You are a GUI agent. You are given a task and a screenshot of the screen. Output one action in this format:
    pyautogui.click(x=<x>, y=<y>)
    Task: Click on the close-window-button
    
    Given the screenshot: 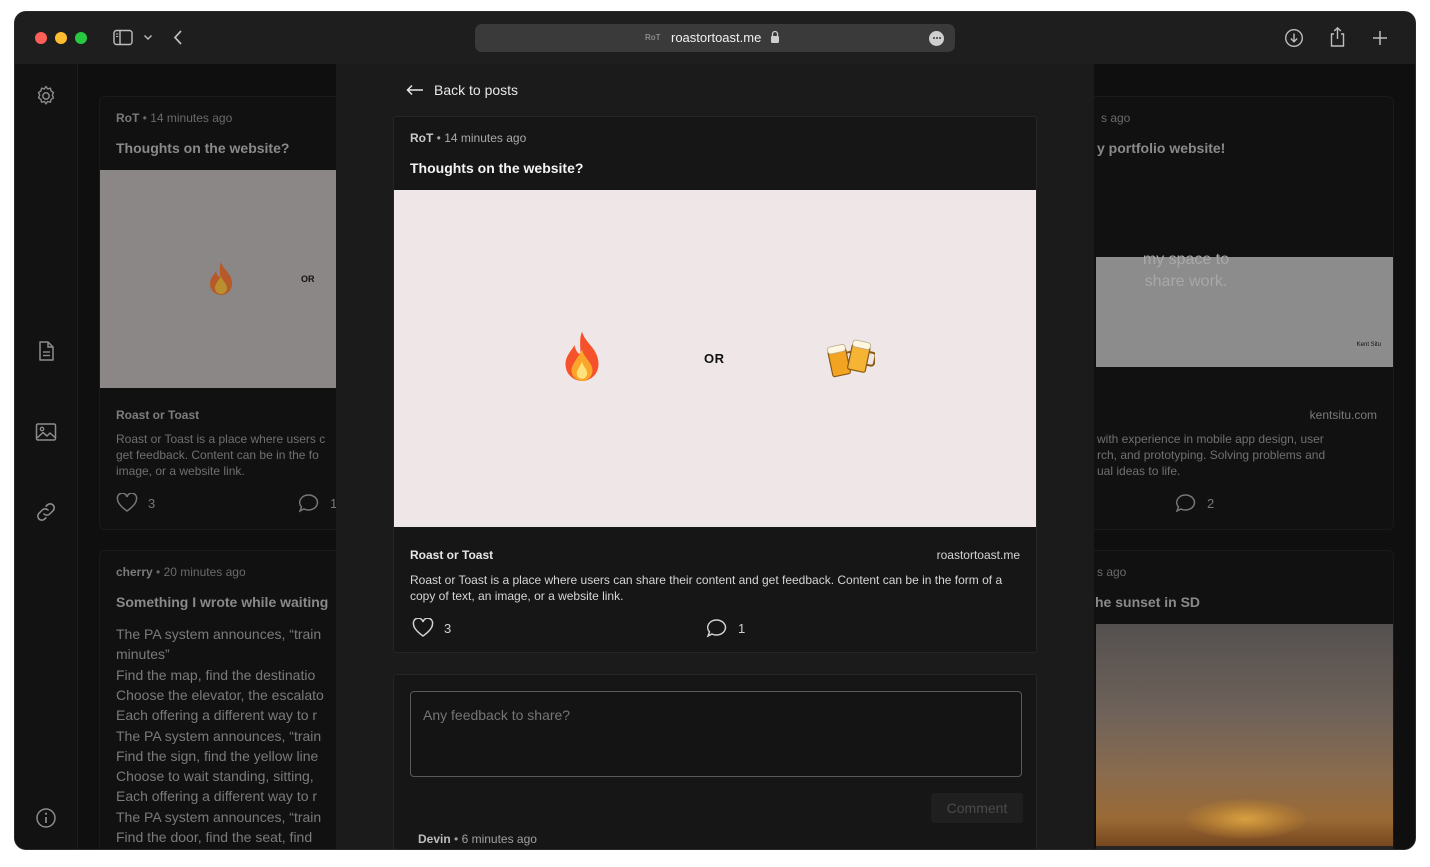 What is the action you would take?
    pyautogui.click(x=41, y=38)
    